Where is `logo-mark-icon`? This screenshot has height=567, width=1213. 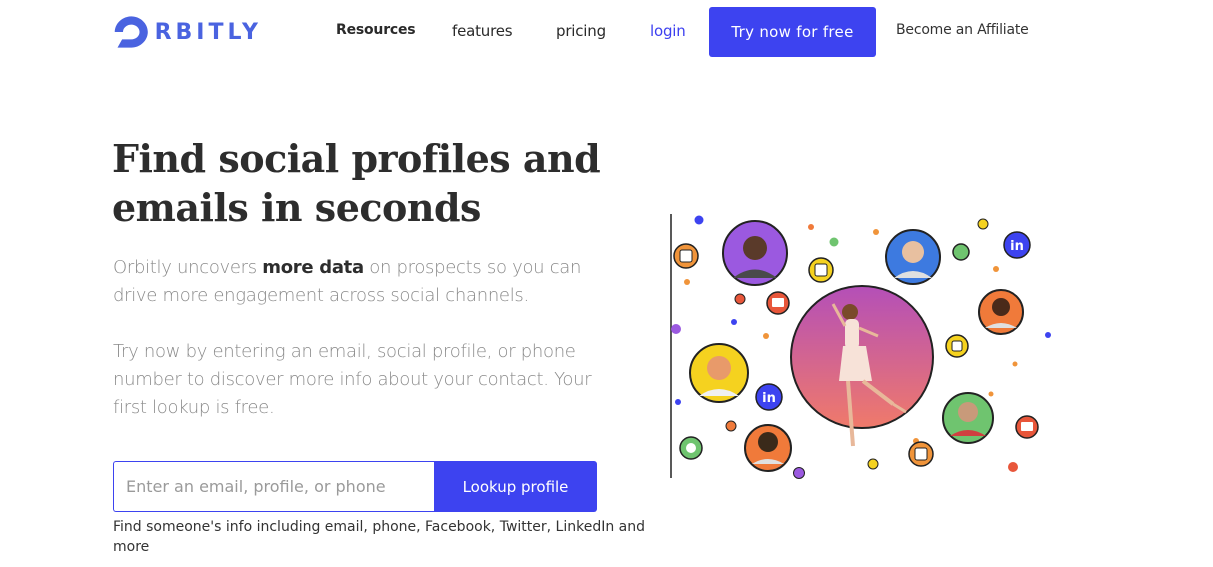
logo-mark-icon is located at coordinates (131, 32).